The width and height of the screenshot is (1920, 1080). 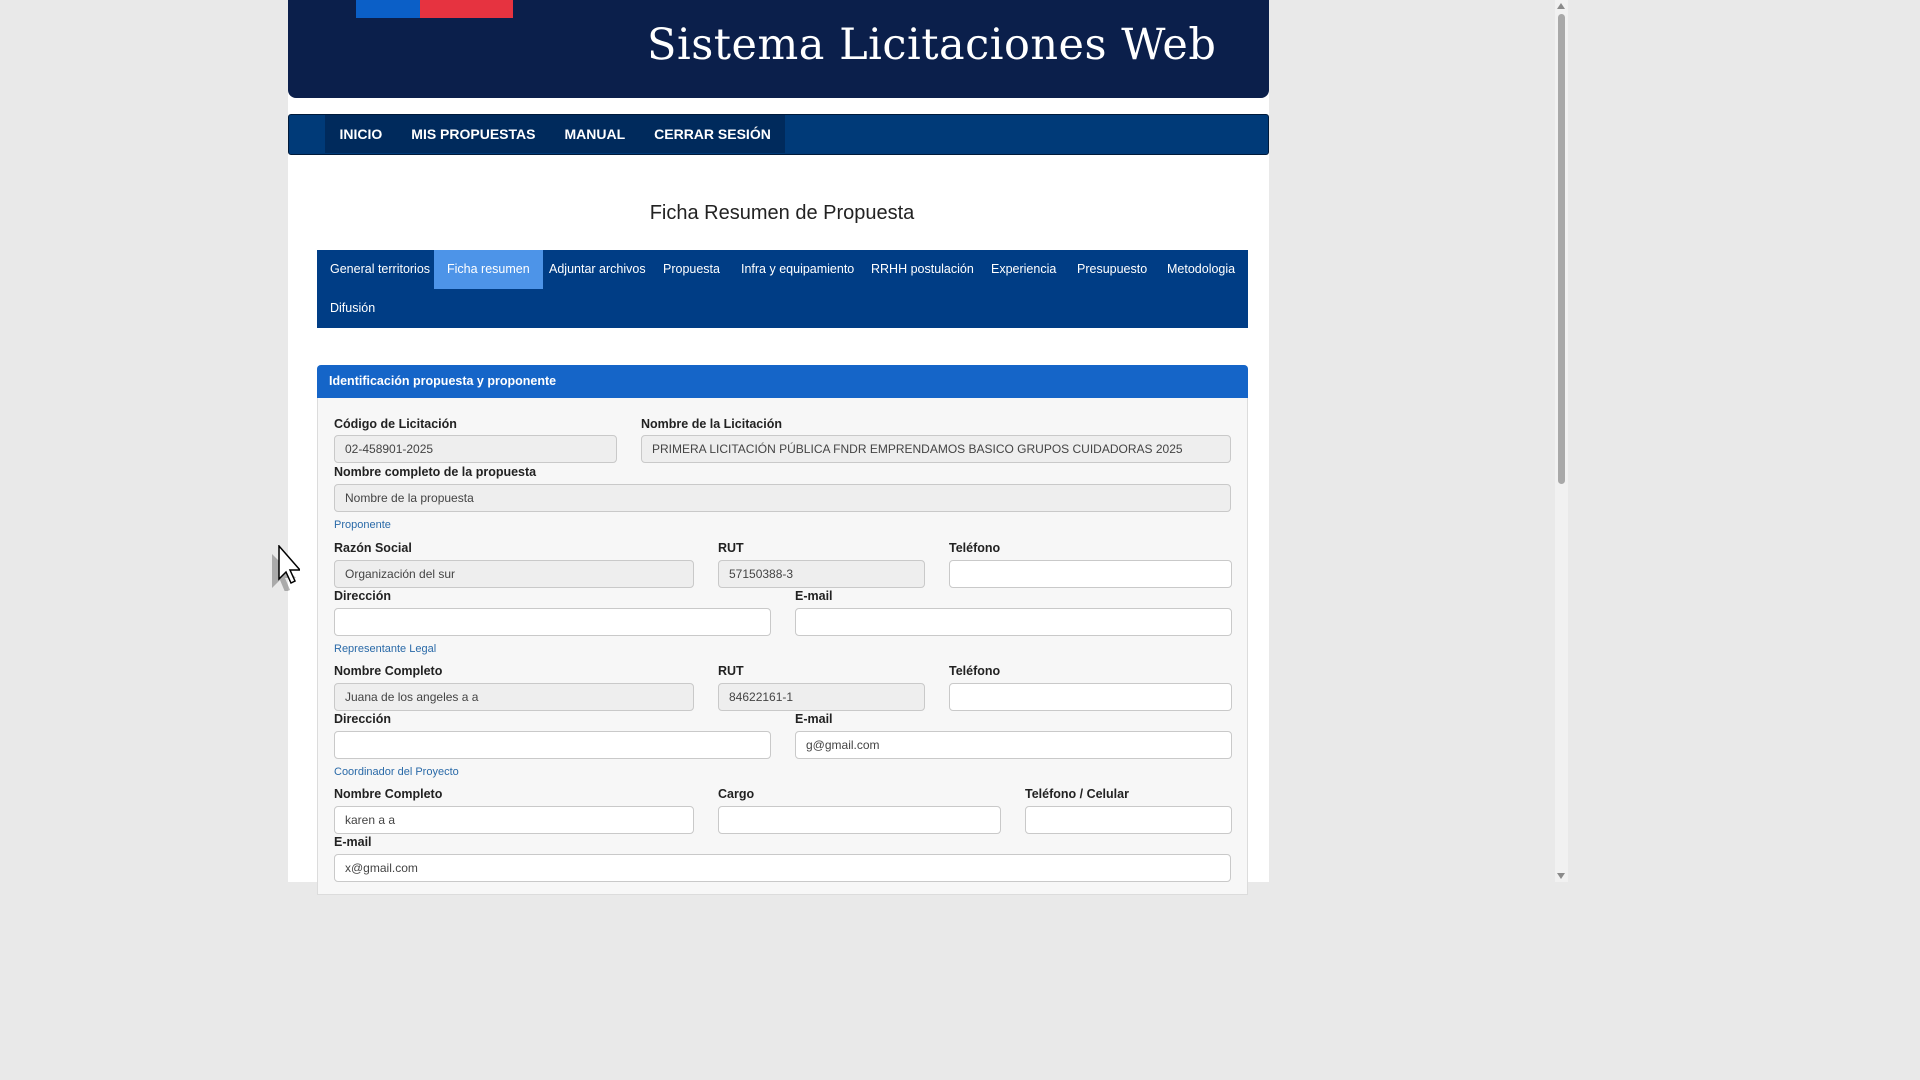 What do you see at coordinates (797, 269) in the screenshot?
I see `tab-infra-equipamiento: Infra y equipamiento` at bounding box center [797, 269].